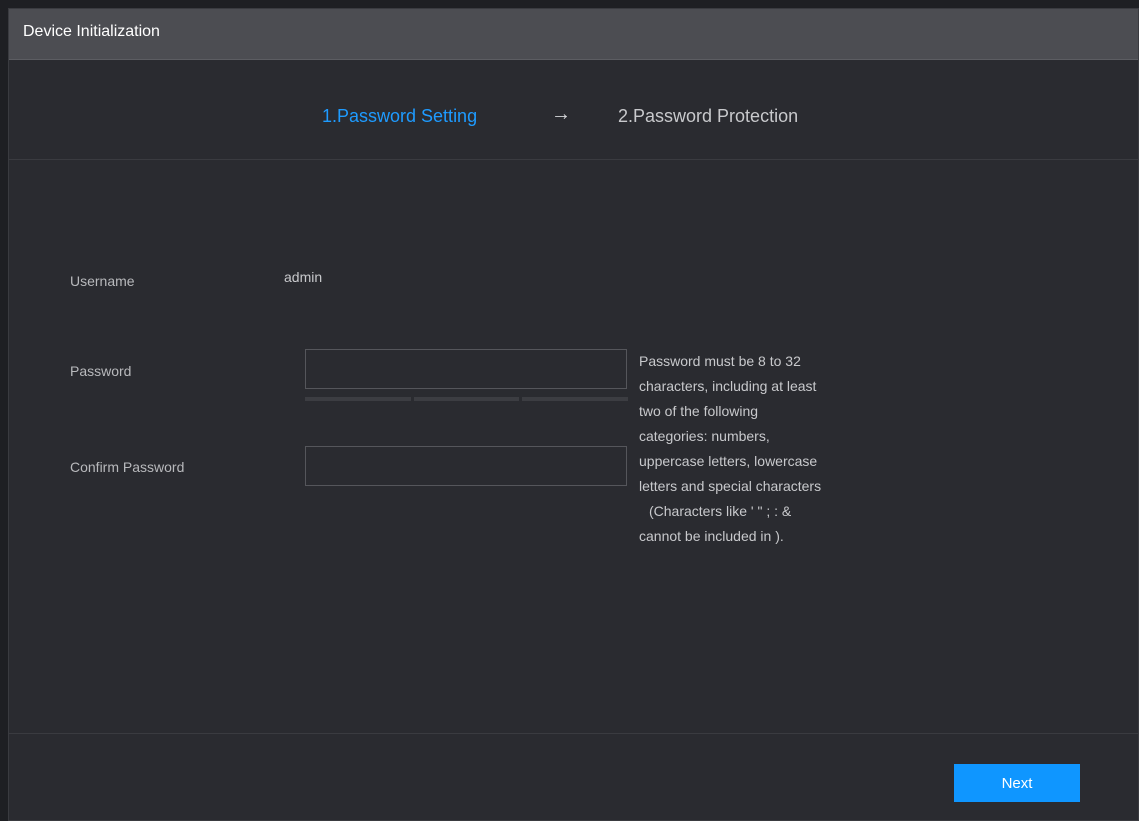 The width and height of the screenshot is (1139, 821). I want to click on password-strength-meter, so click(467, 399).